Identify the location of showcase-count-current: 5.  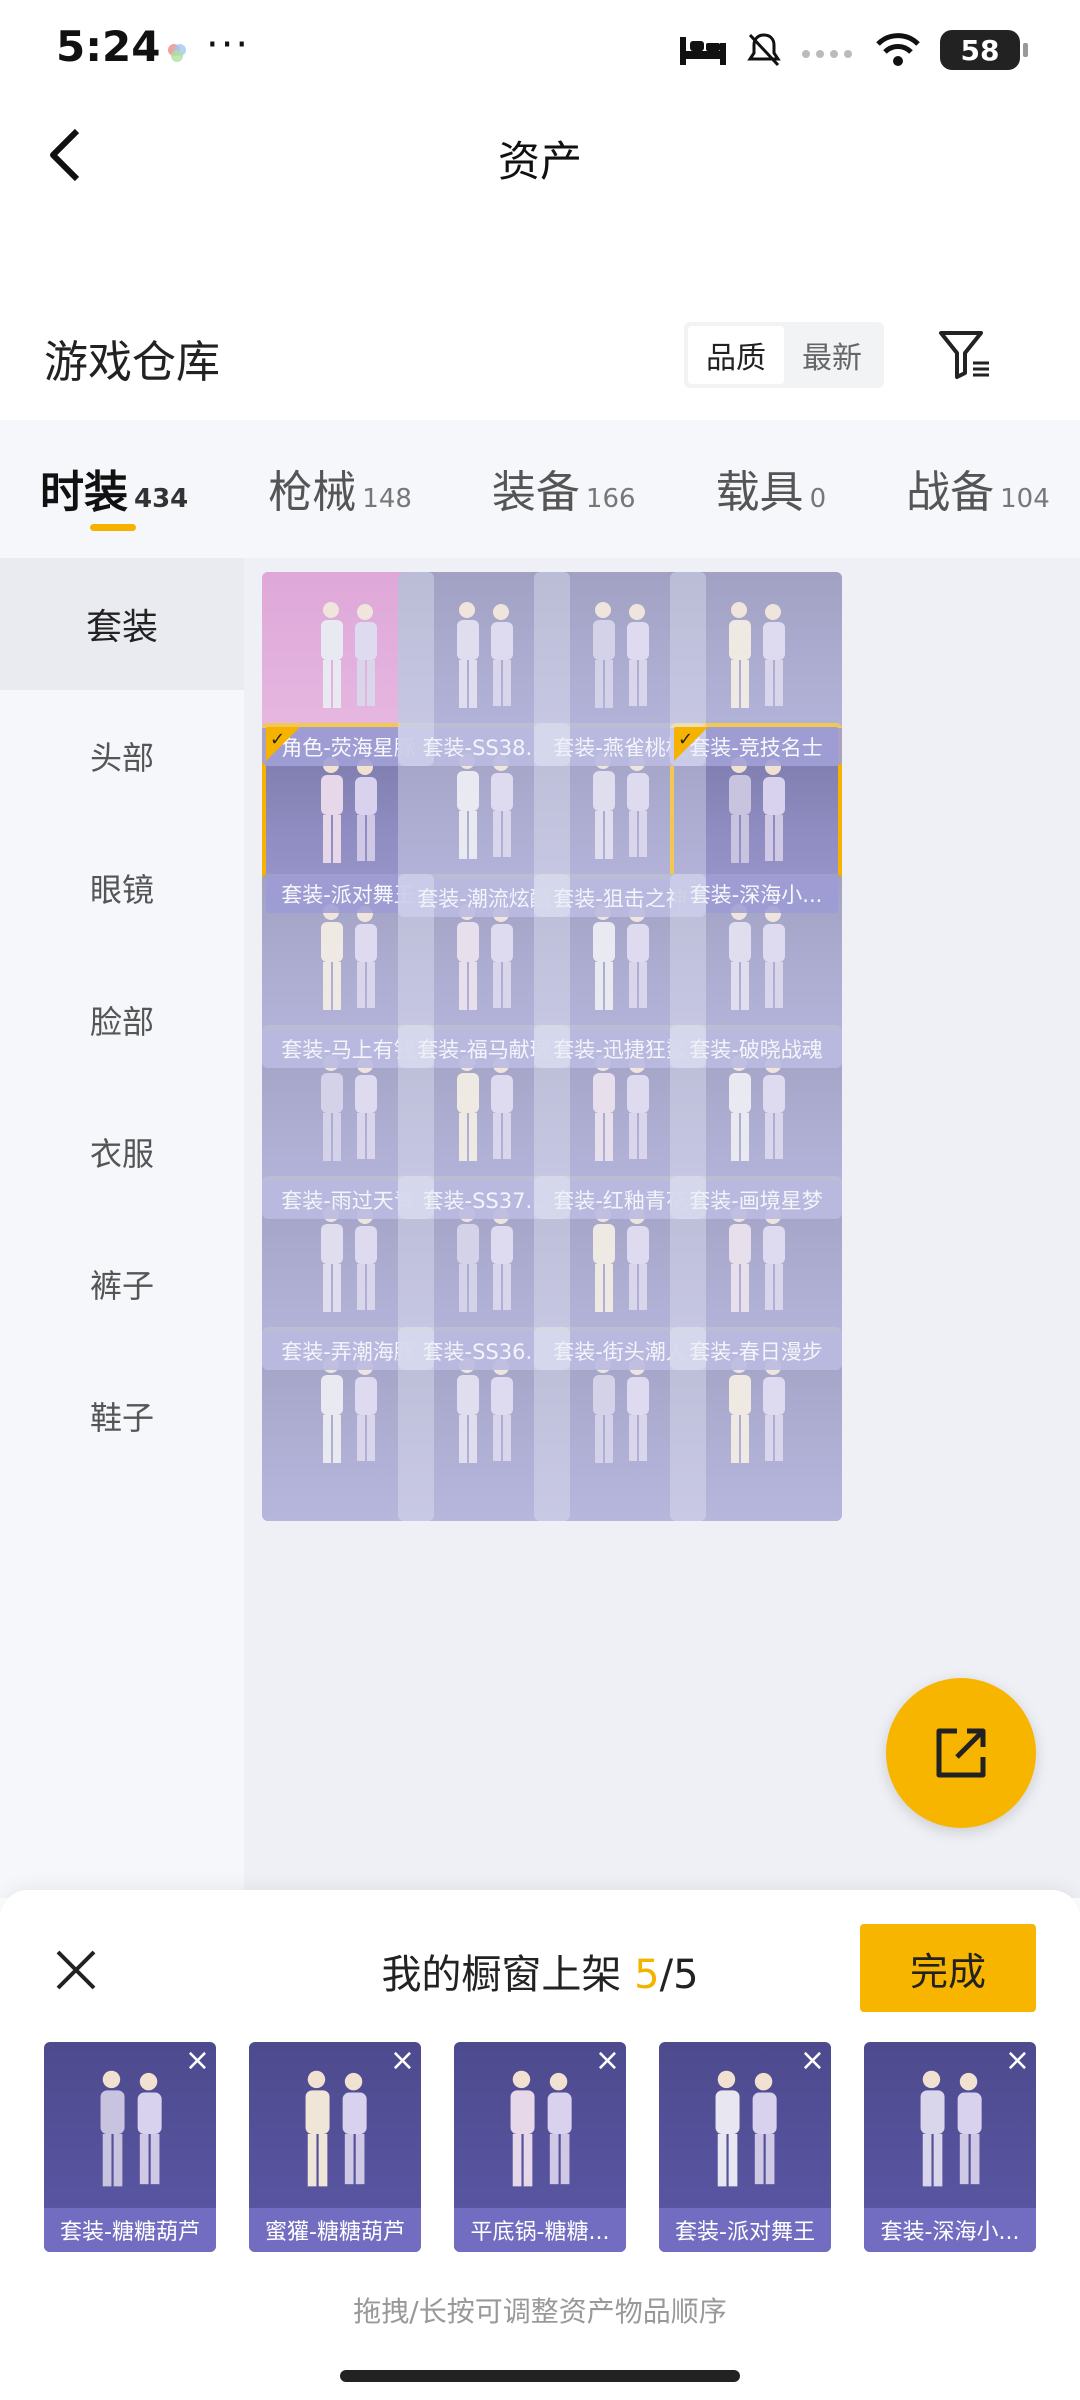
(647, 1975).